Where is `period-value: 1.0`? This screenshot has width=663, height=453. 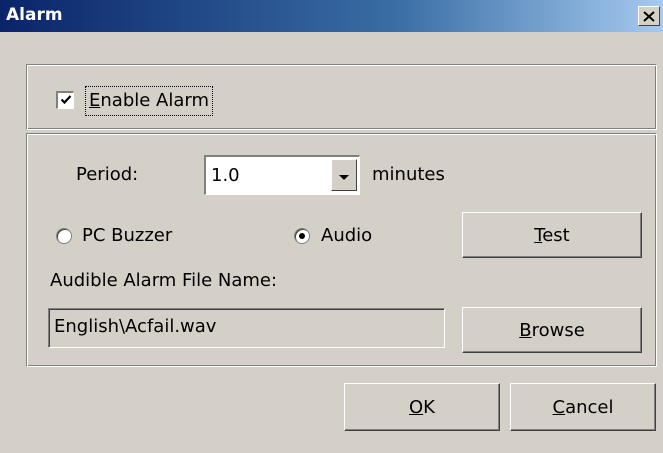
period-value: 1.0 is located at coordinates (225, 175).